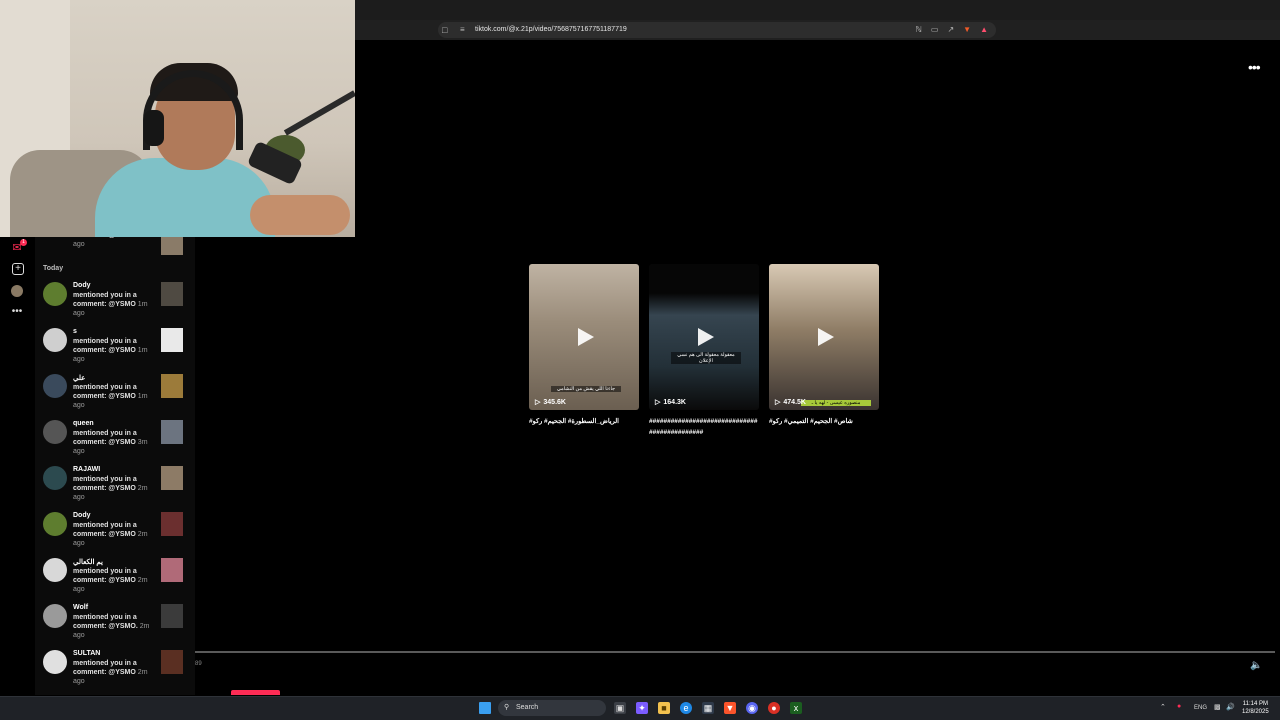  I want to click on video-overlay-caption: معقولة معقولة الى هم نسي الإعلان, so click(706, 358).